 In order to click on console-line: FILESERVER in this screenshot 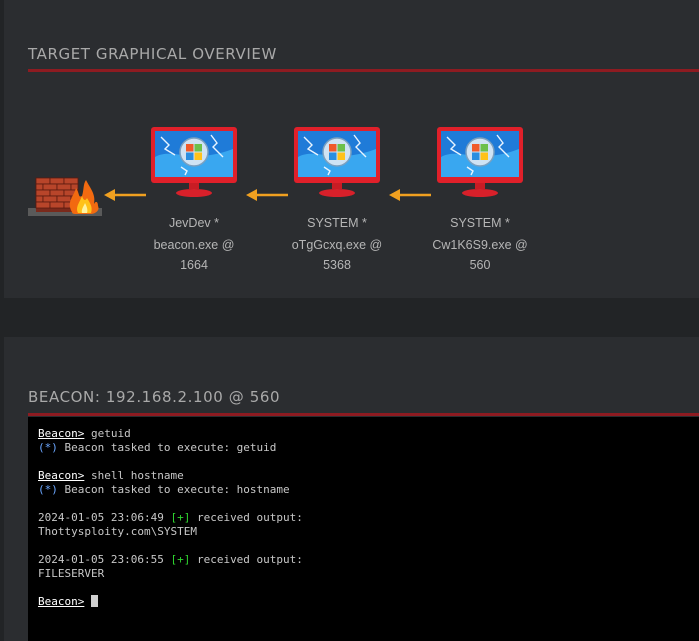, I will do `click(170, 574)`.